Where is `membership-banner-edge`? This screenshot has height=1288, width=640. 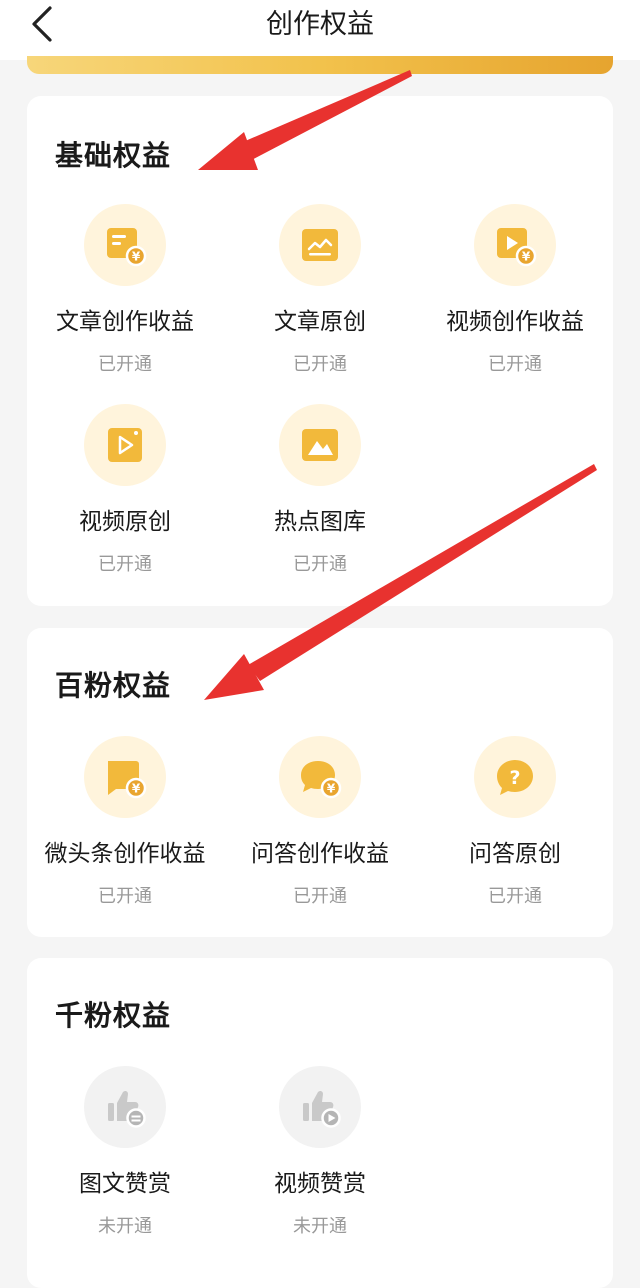
membership-banner-edge is located at coordinates (320, 65).